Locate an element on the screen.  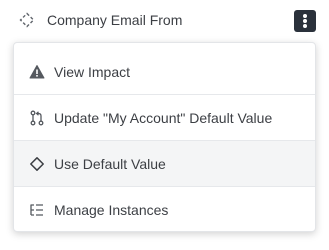
dashed-diamond-icon is located at coordinates (27, 20).